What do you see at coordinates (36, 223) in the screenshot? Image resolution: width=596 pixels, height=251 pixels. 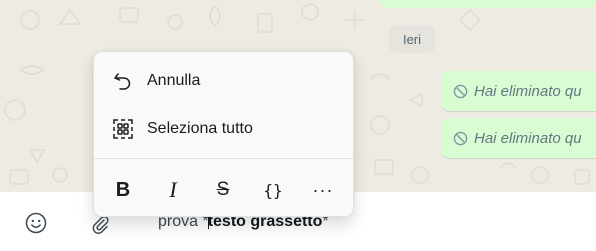 I see `emoji-icon` at bounding box center [36, 223].